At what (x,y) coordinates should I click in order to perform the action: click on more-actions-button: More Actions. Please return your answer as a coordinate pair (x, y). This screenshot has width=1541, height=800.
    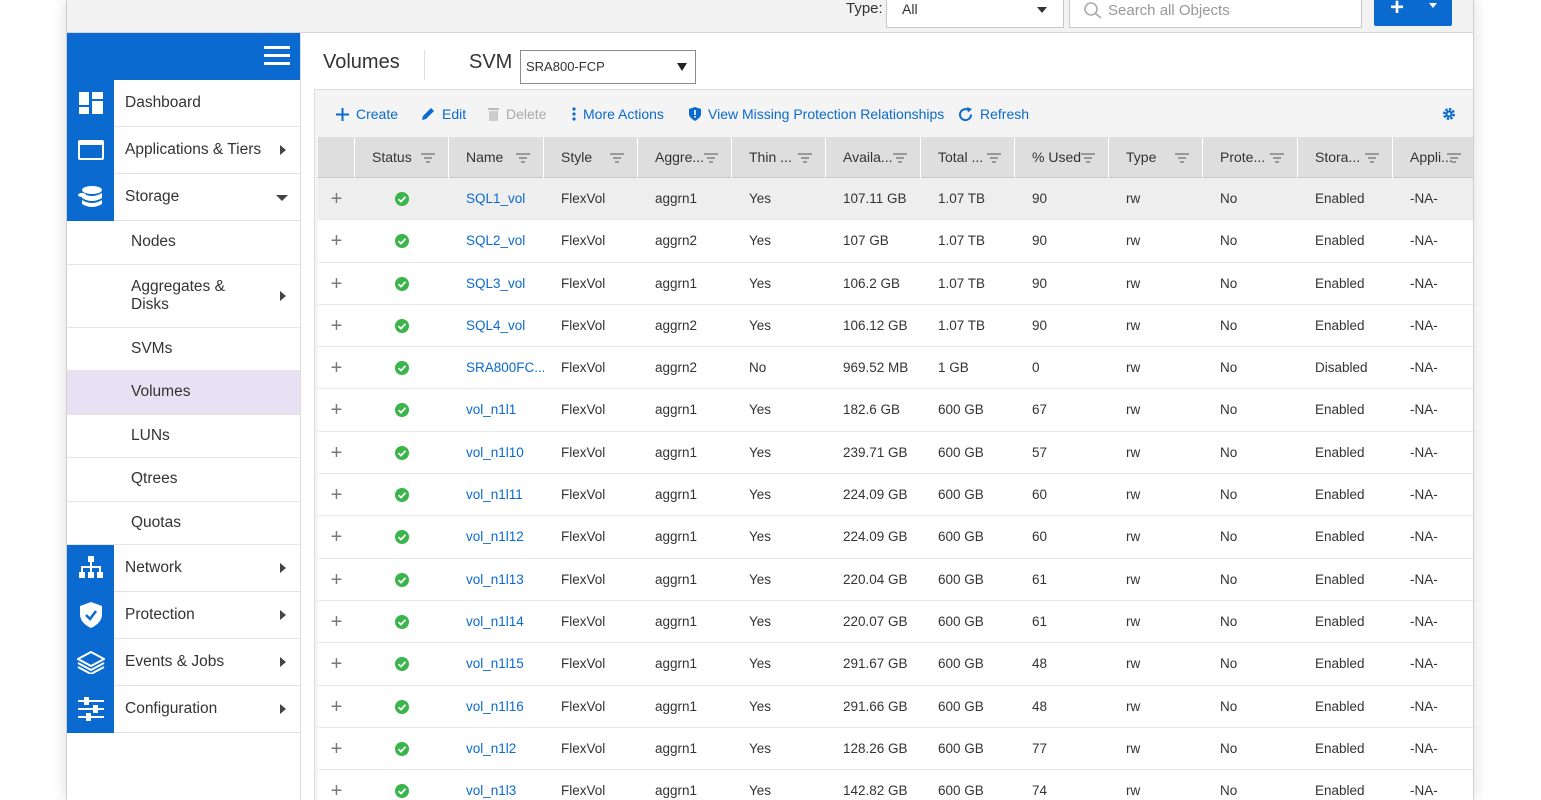
    Looking at the image, I should click on (618, 114).